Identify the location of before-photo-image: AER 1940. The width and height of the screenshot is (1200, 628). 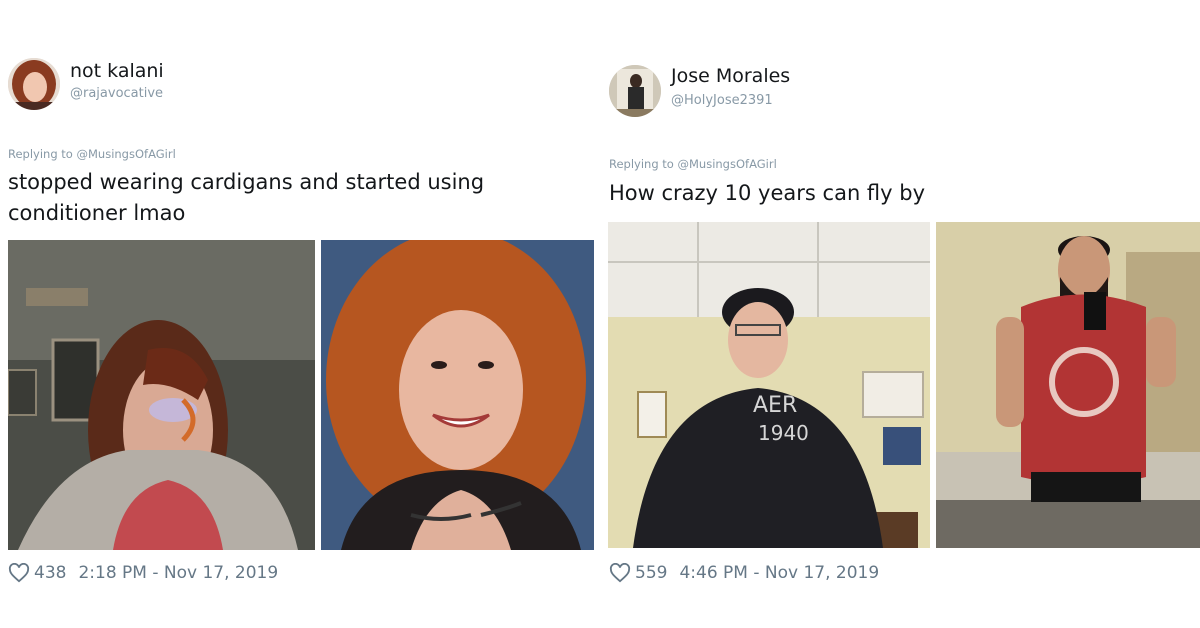
(769, 385).